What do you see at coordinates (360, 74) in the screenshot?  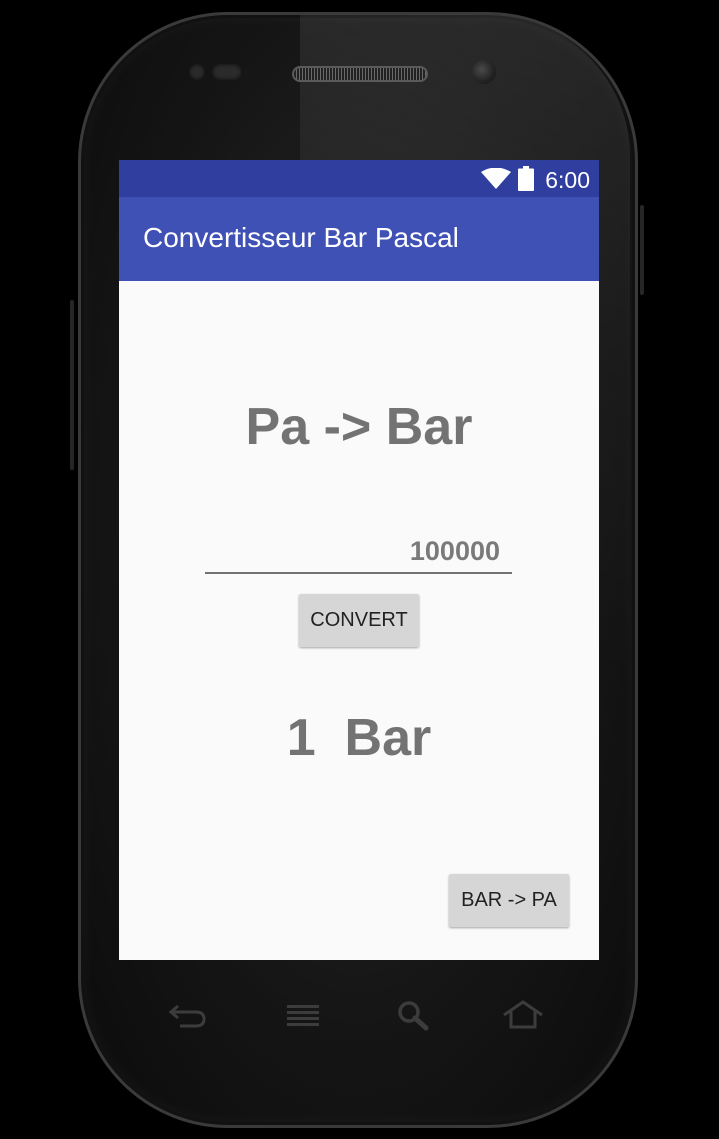 I see `earpiece-speaker` at bounding box center [360, 74].